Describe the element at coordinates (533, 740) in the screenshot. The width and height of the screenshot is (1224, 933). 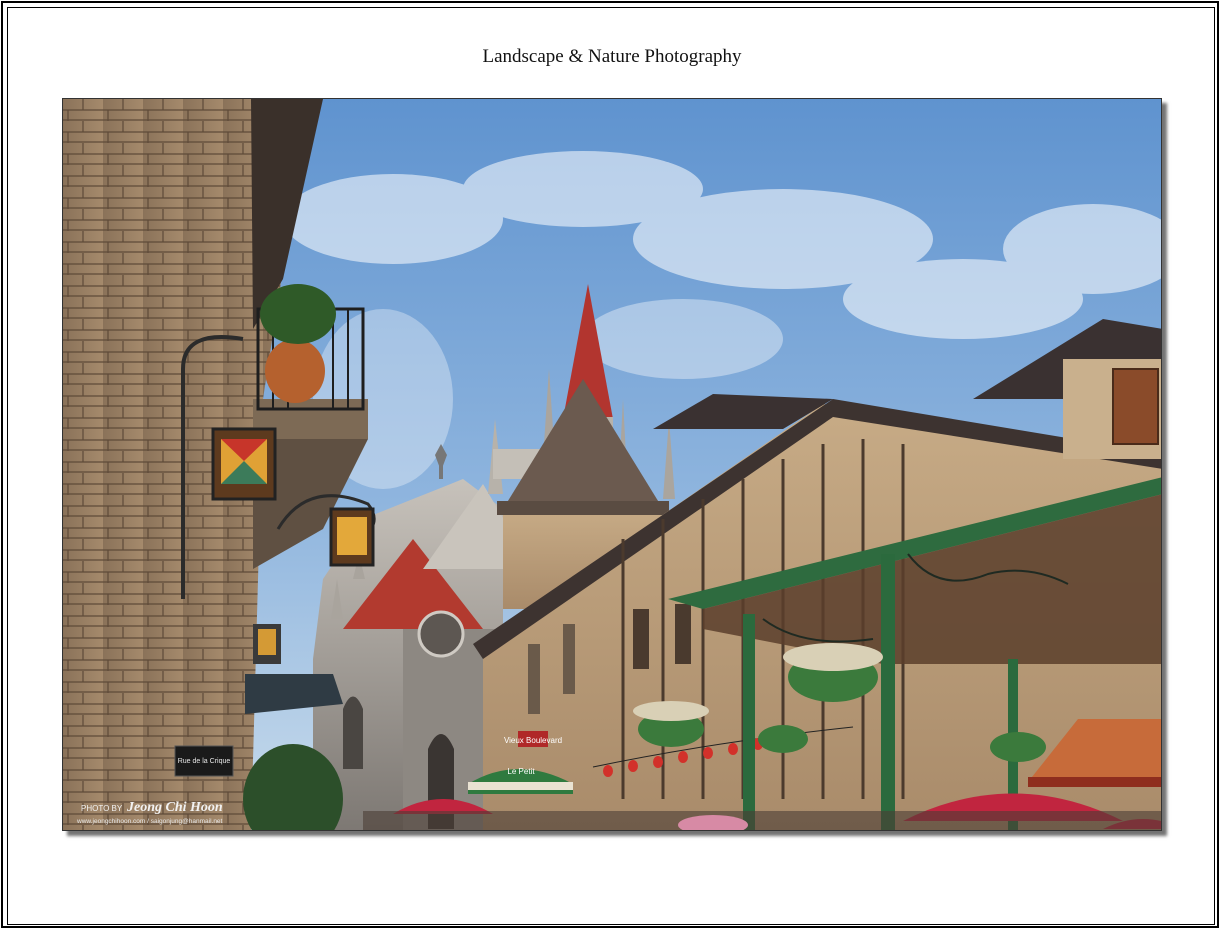
I see `shop-sign: Vieux Boulevard` at that location.